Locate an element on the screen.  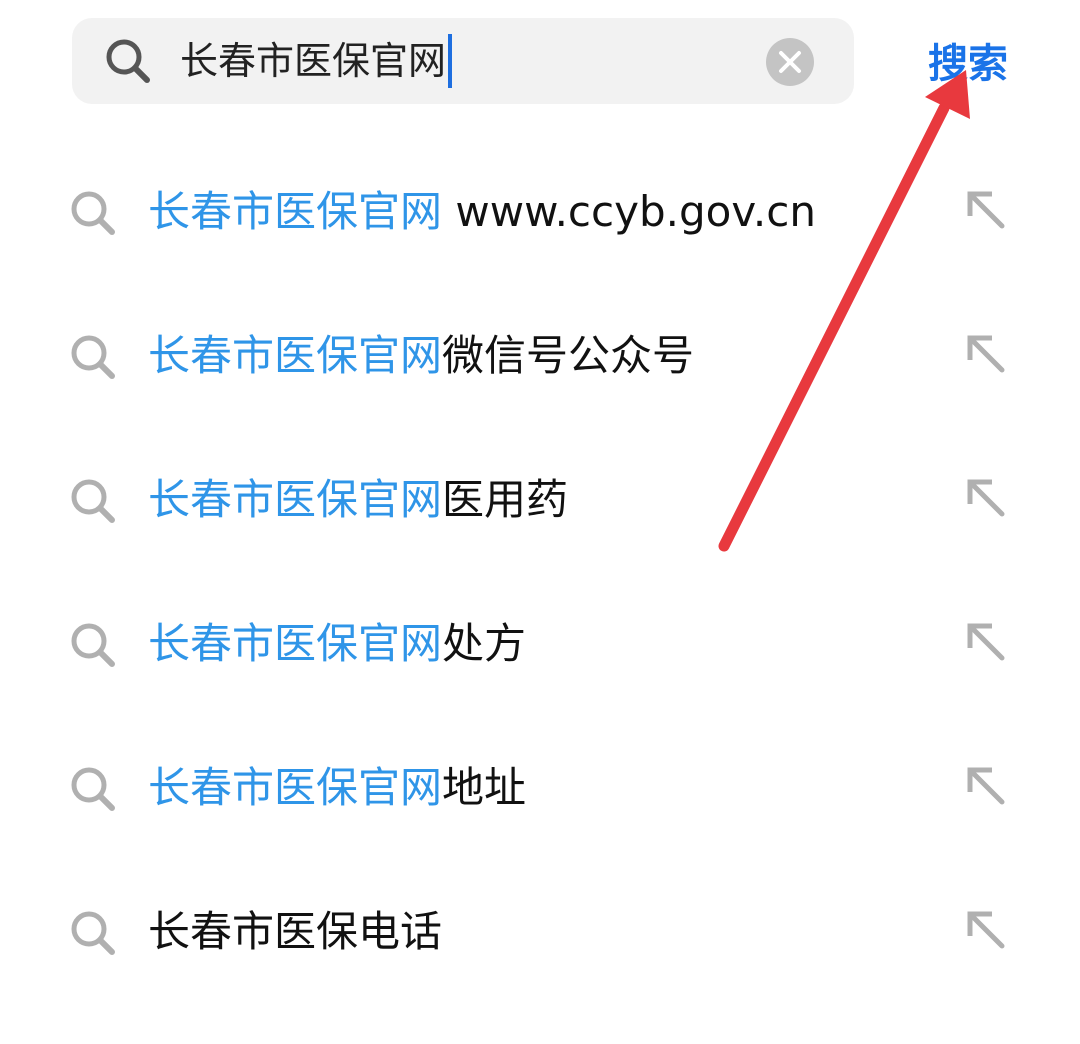
text-caret is located at coordinates (450, 61).